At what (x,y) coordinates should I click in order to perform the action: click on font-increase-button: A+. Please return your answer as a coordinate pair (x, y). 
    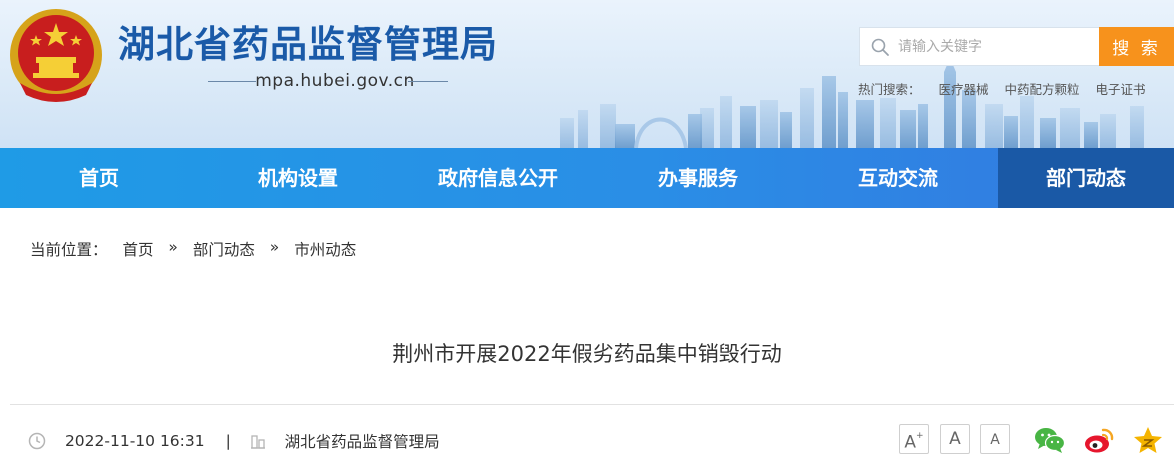
    Looking at the image, I should click on (914, 439).